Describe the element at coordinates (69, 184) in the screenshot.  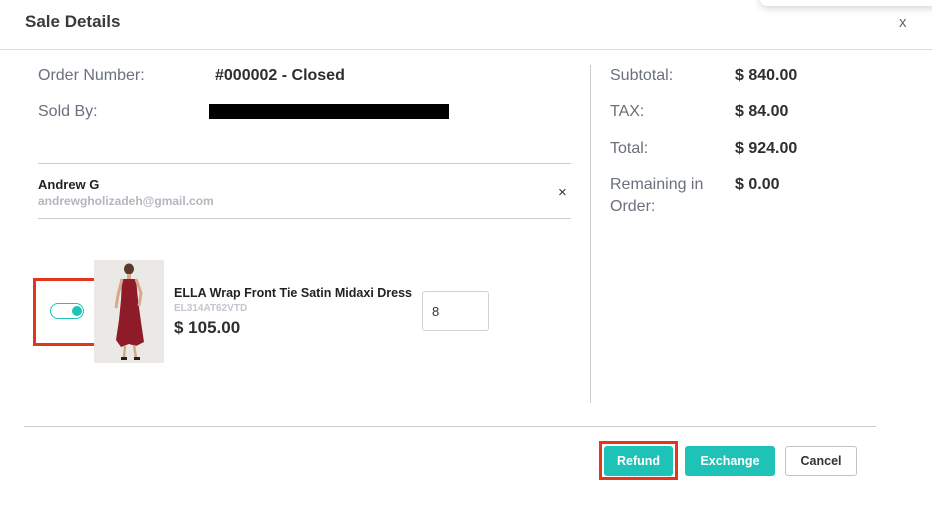
I see `customer-name: Andrew G` at that location.